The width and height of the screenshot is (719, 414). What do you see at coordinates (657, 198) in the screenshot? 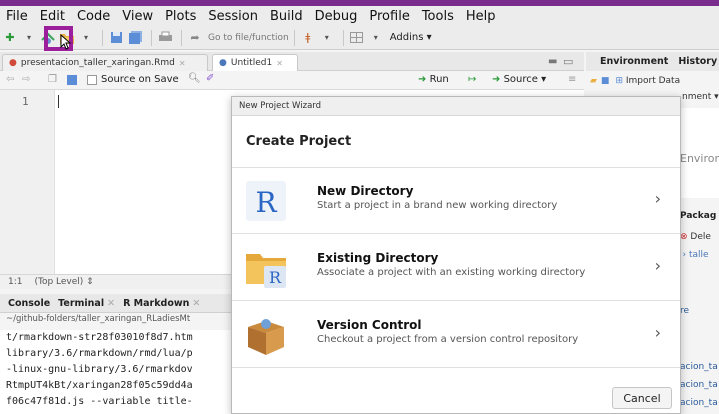
I see `chevron-right-icon: ›` at bounding box center [657, 198].